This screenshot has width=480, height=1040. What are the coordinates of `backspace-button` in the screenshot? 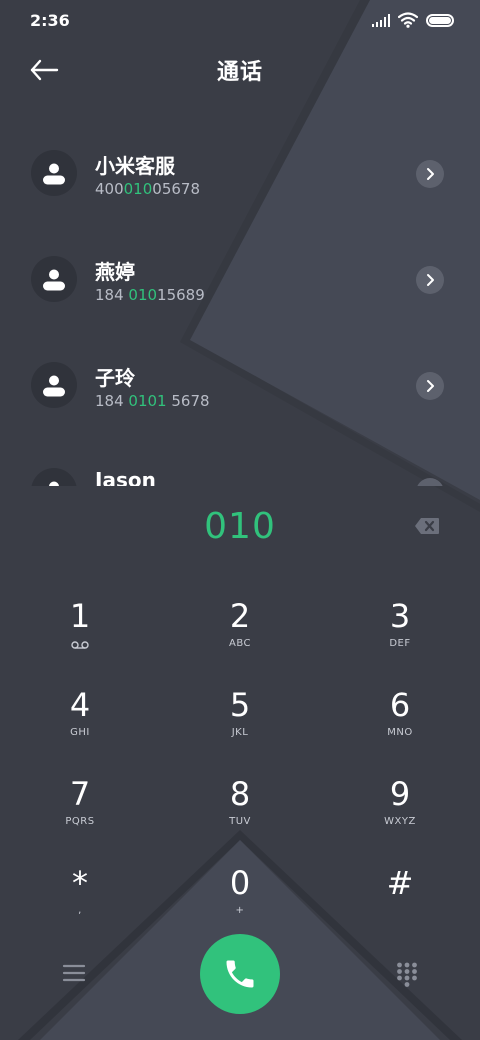 It's located at (427, 526).